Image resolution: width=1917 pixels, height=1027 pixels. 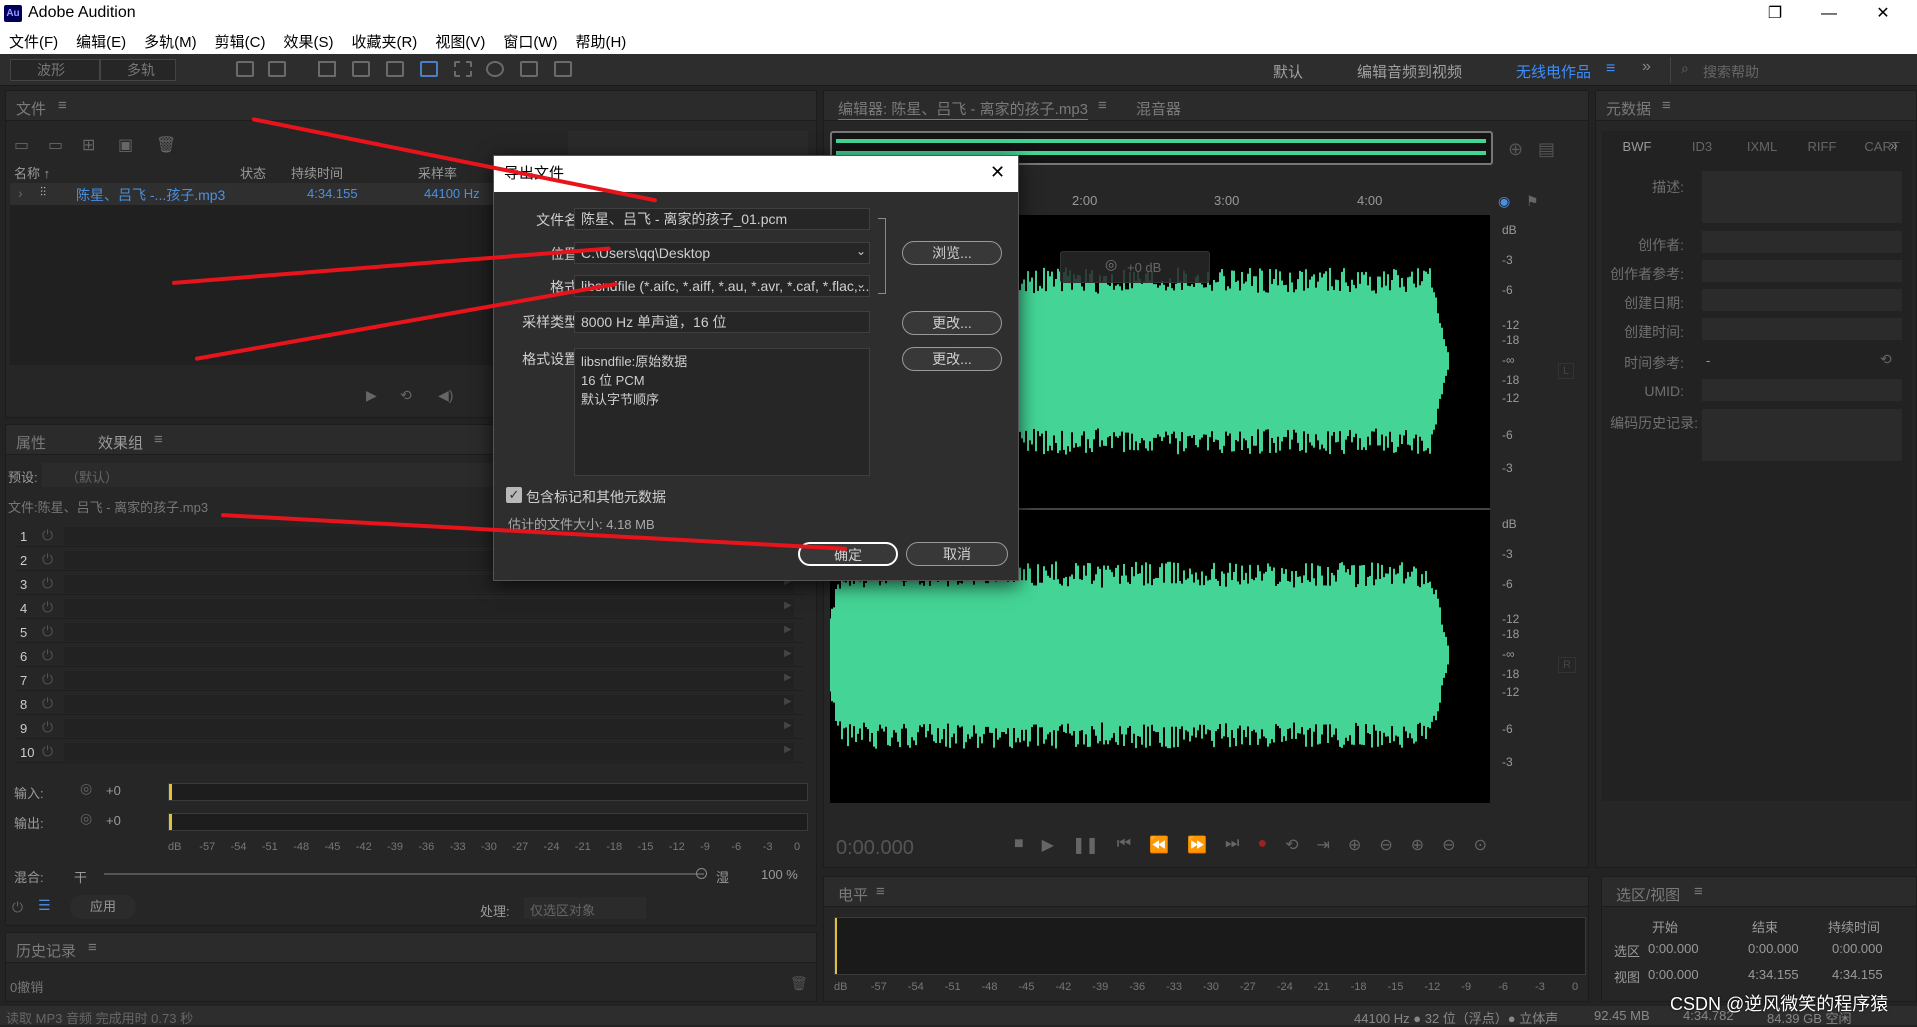 I want to click on slip-tool-icon, so click(x=395, y=69).